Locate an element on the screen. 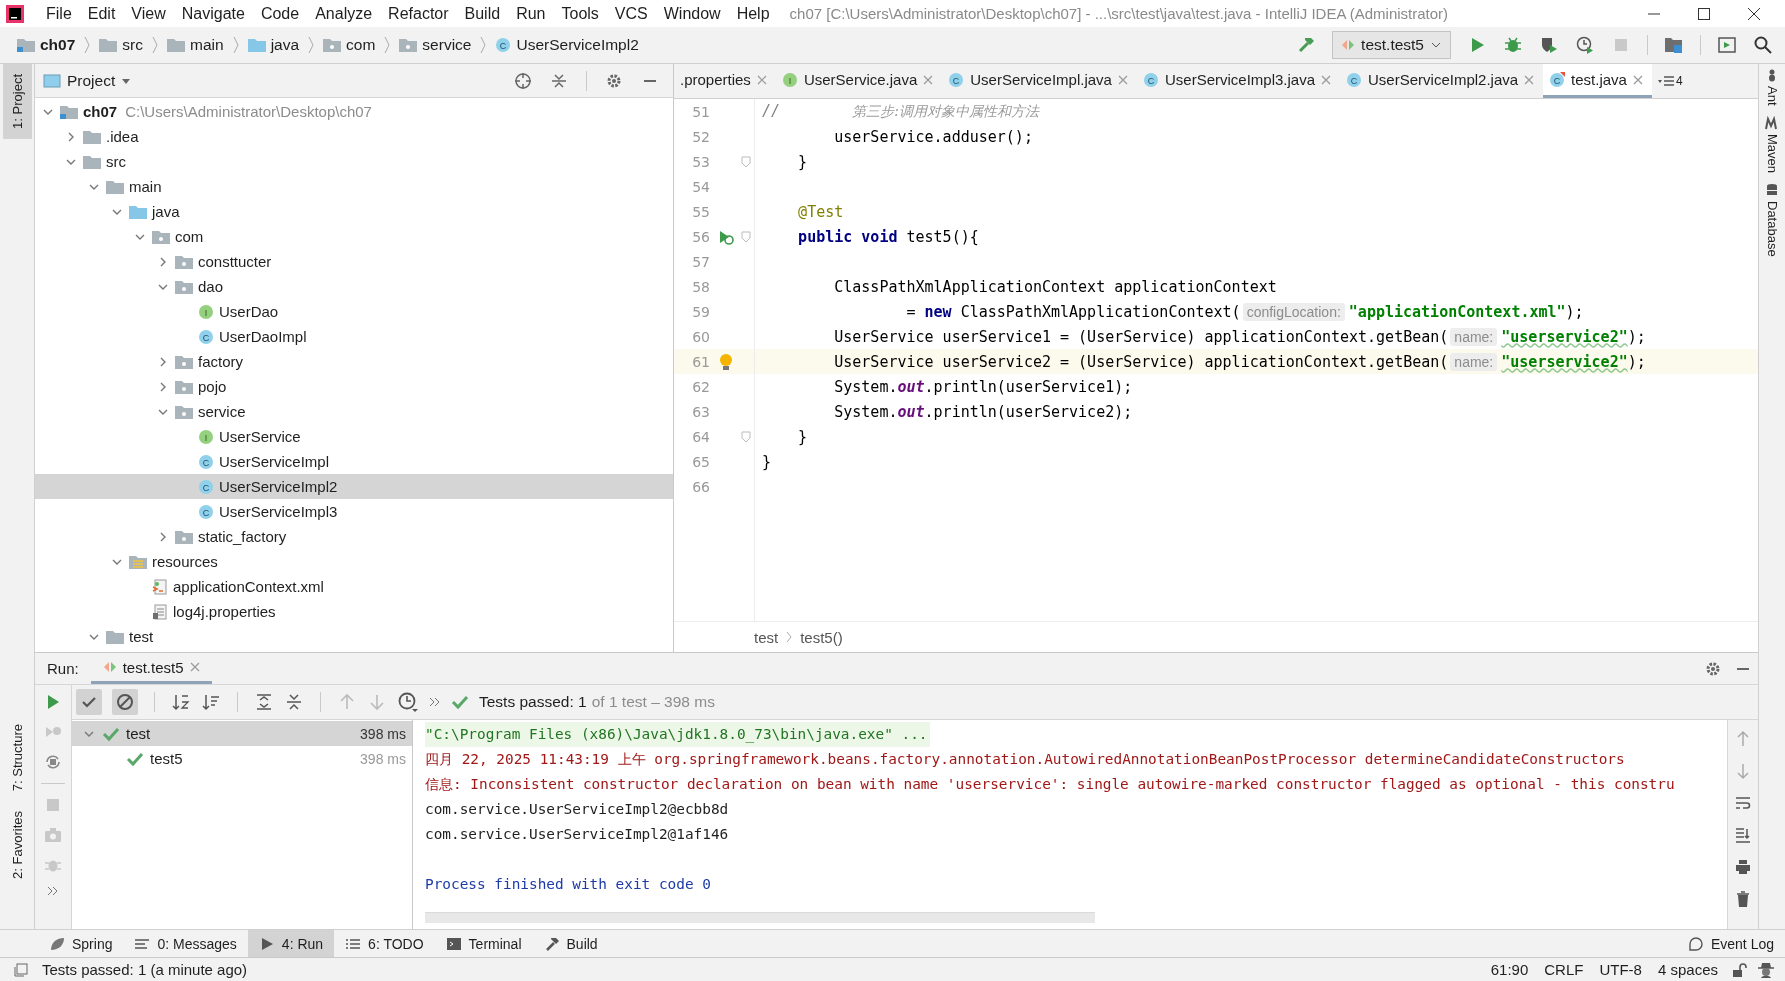 The width and height of the screenshot is (1785, 981). editor-tab: C UserServiceImpl3.java is located at coordinates (1238, 81).